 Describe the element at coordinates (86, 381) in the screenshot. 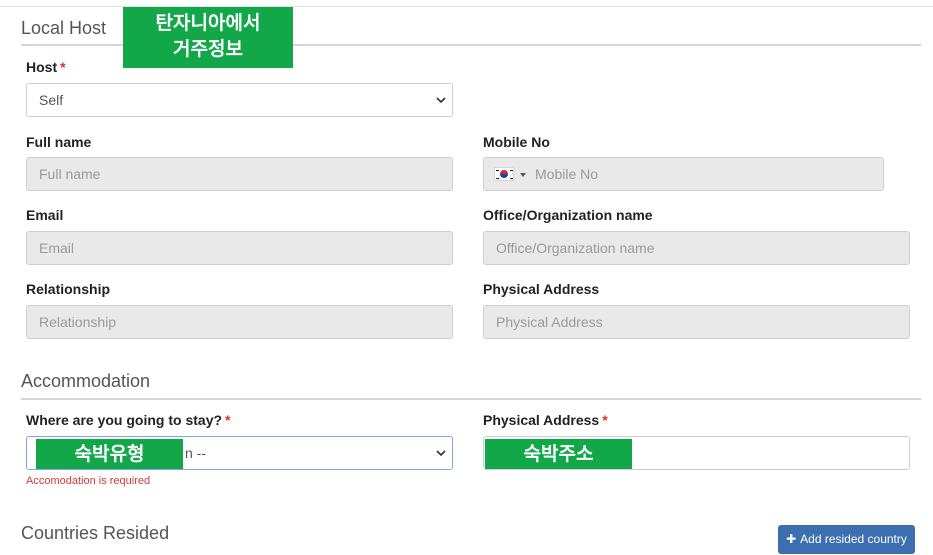

I see `section-title-accommodation: Accommodation` at that location.